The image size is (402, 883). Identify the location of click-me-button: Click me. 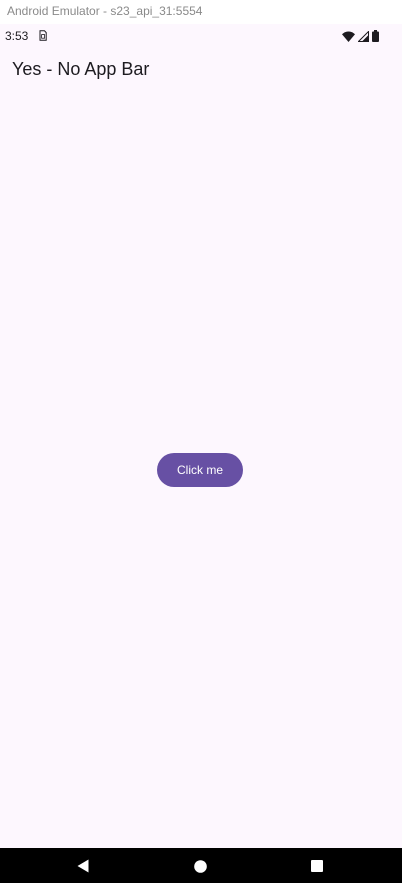
(200, 470).